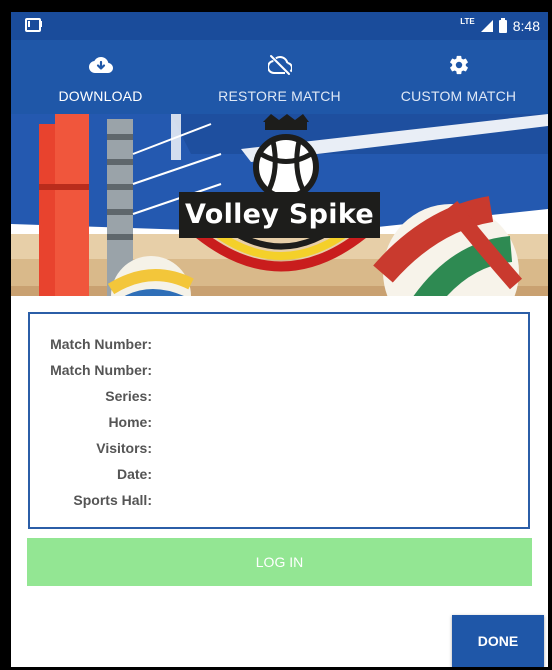 The height and width of the screenshot is (670, 552). What do you see at coordinates (279, 65) in the screenshot?
I see `cloud-off-icon` at bounding box center [279, 65].